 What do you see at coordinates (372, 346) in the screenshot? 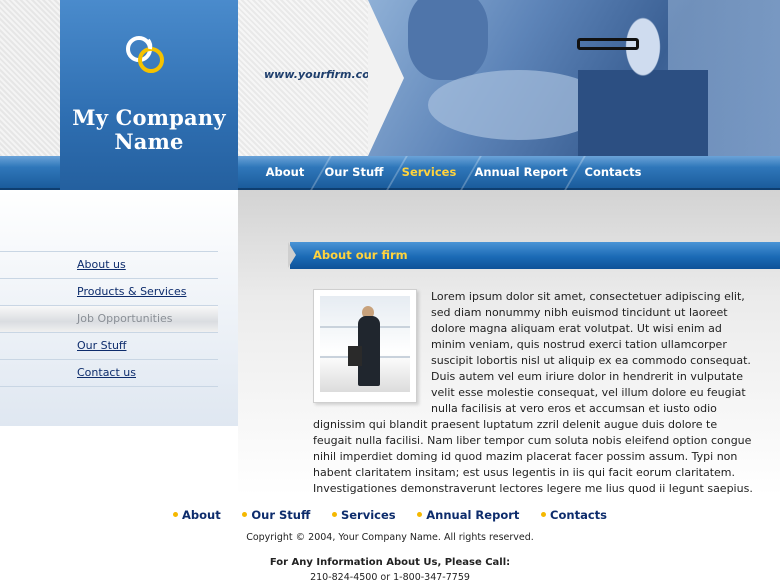
I see `image-spacer` at bounding box center [372, 346].